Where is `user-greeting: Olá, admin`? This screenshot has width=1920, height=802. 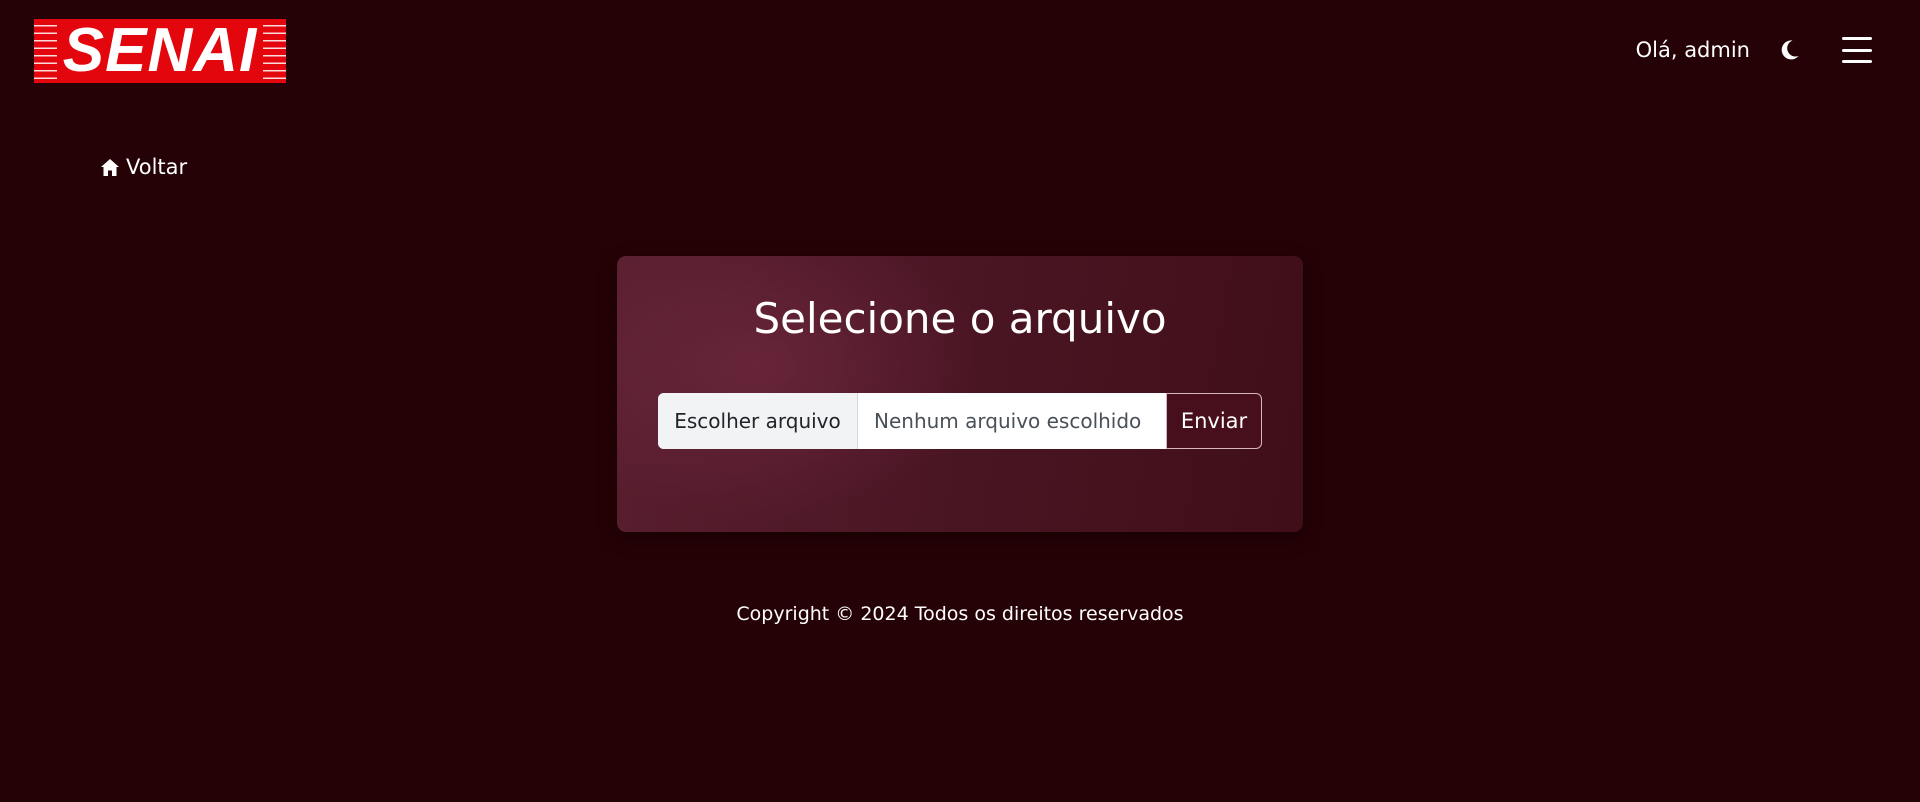 user-greeting: Olá, admin is located at coordinates (1692, 50).